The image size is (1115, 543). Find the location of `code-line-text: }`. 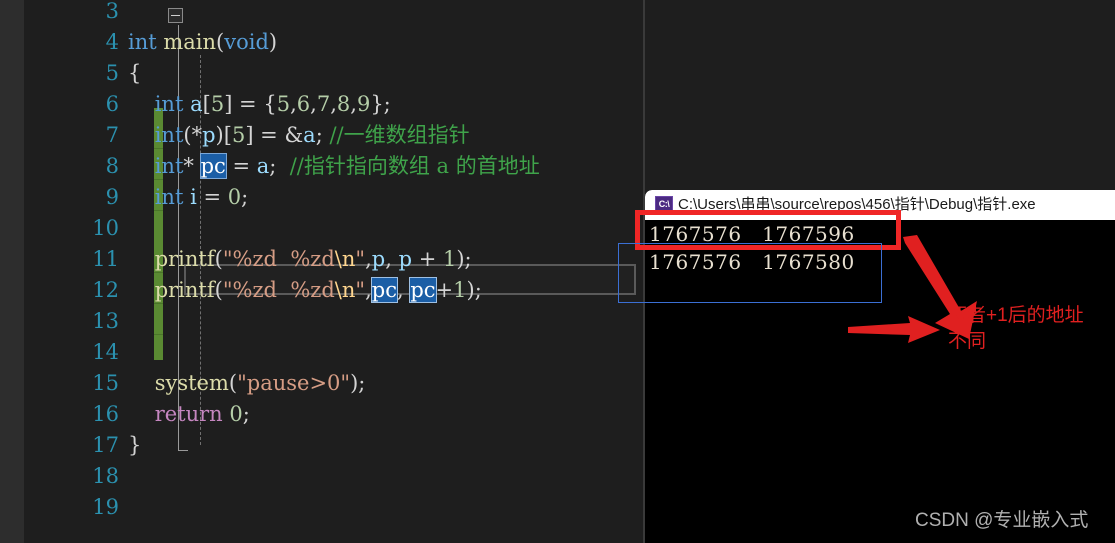

code-line-text: } is located at coordinates (134, 445).